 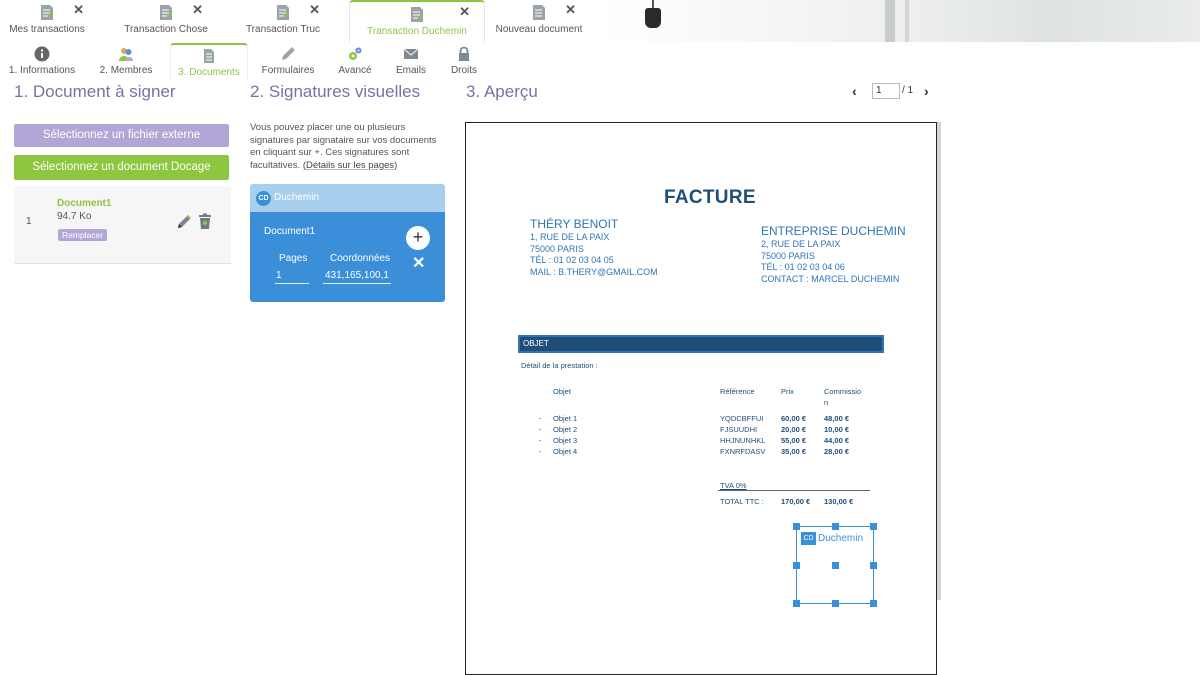 What do you see at coordinates (126, 70) in the screenshot?
I see `tab-label: 2. Membres` at bounding box center [126, 70].